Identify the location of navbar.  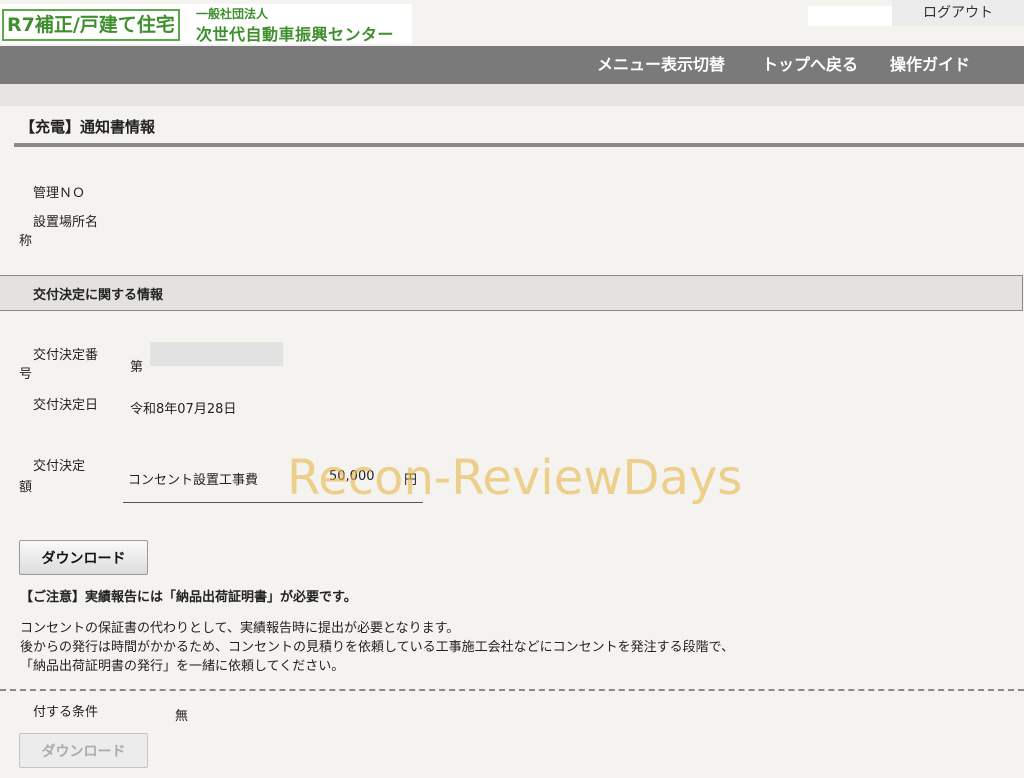
(512, 65).